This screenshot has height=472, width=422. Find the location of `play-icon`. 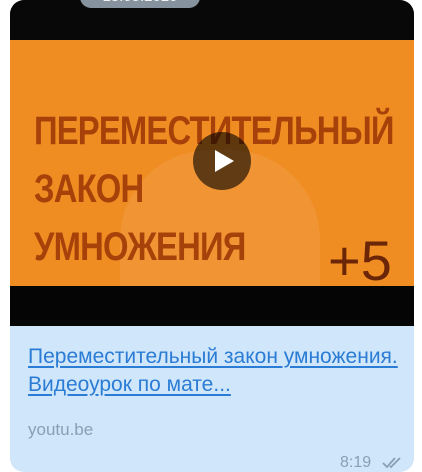

play-icon is located at coordinates (224, 161).